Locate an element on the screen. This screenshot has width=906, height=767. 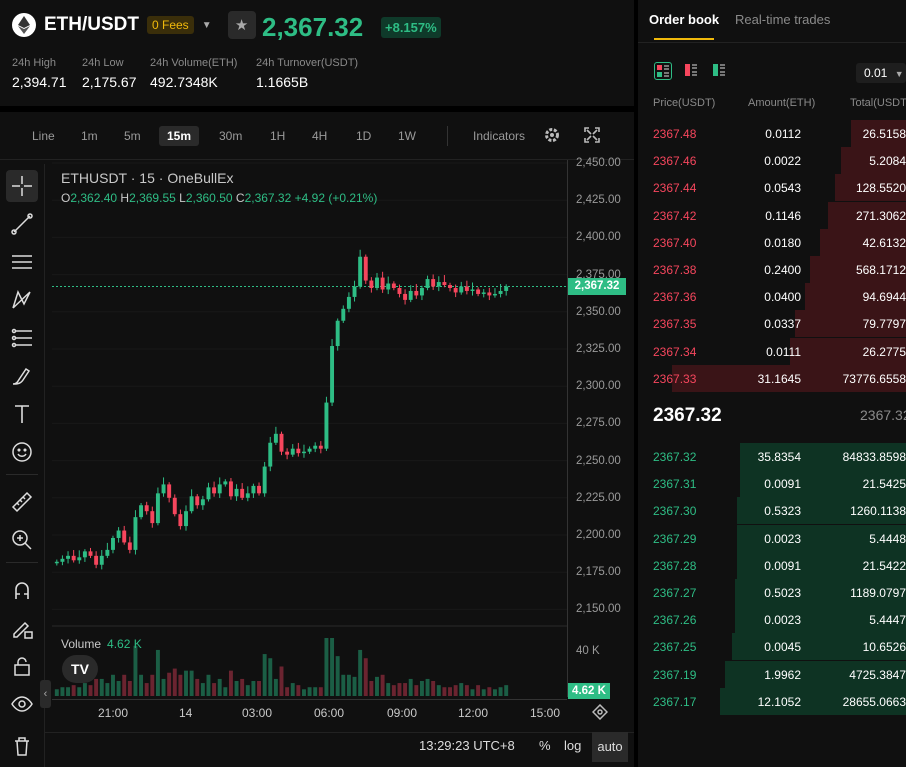
percent-toggle: % is located at coordinates (545, 745).